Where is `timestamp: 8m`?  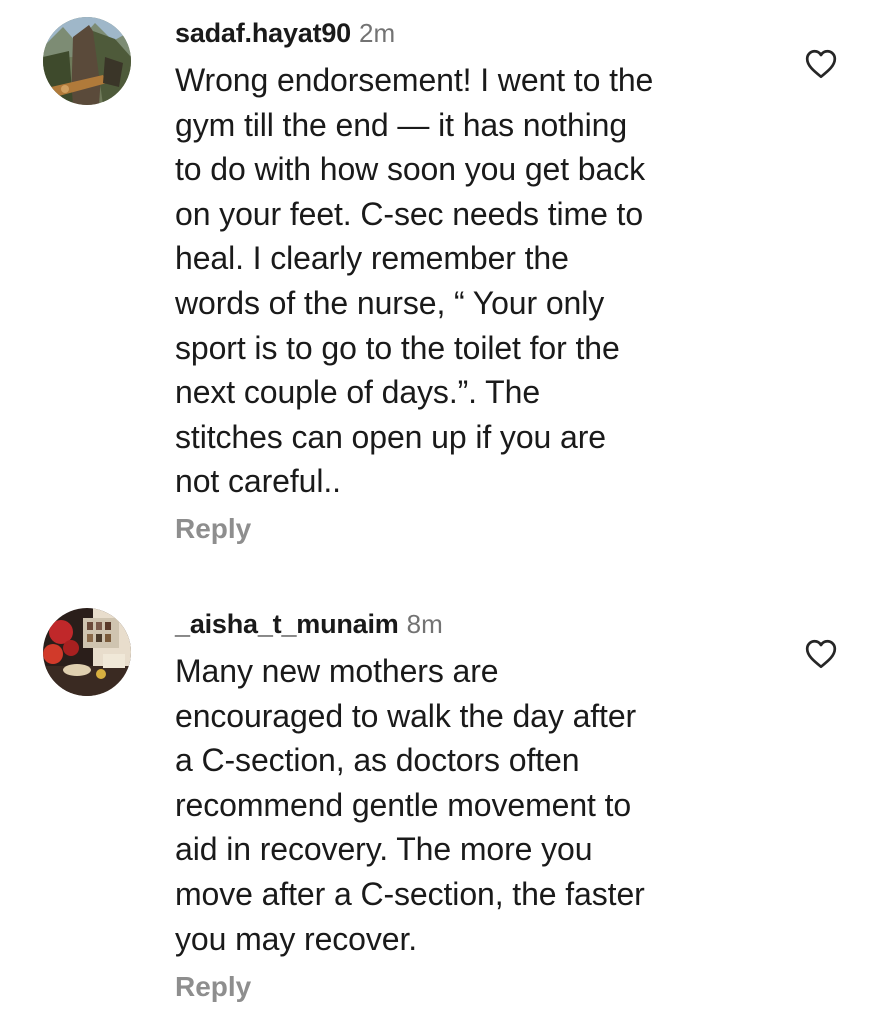 timestamp: 8m is located at coordinates (424, 624).